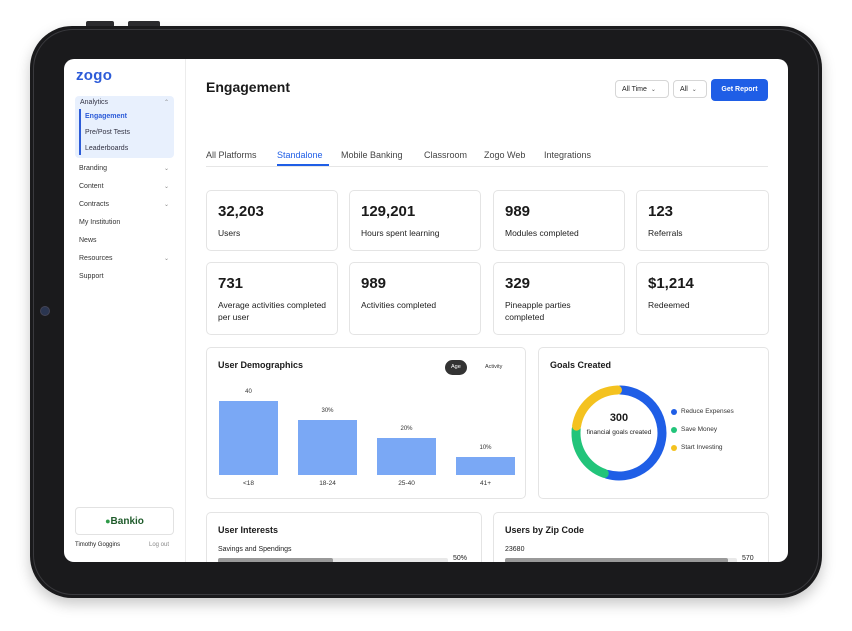 The width and height of the screenshot is (852, 631). What do you see at coordinates (515, 549) in the screenshot?
I see `zip-label: 23680` at bounding box center [515, 549].